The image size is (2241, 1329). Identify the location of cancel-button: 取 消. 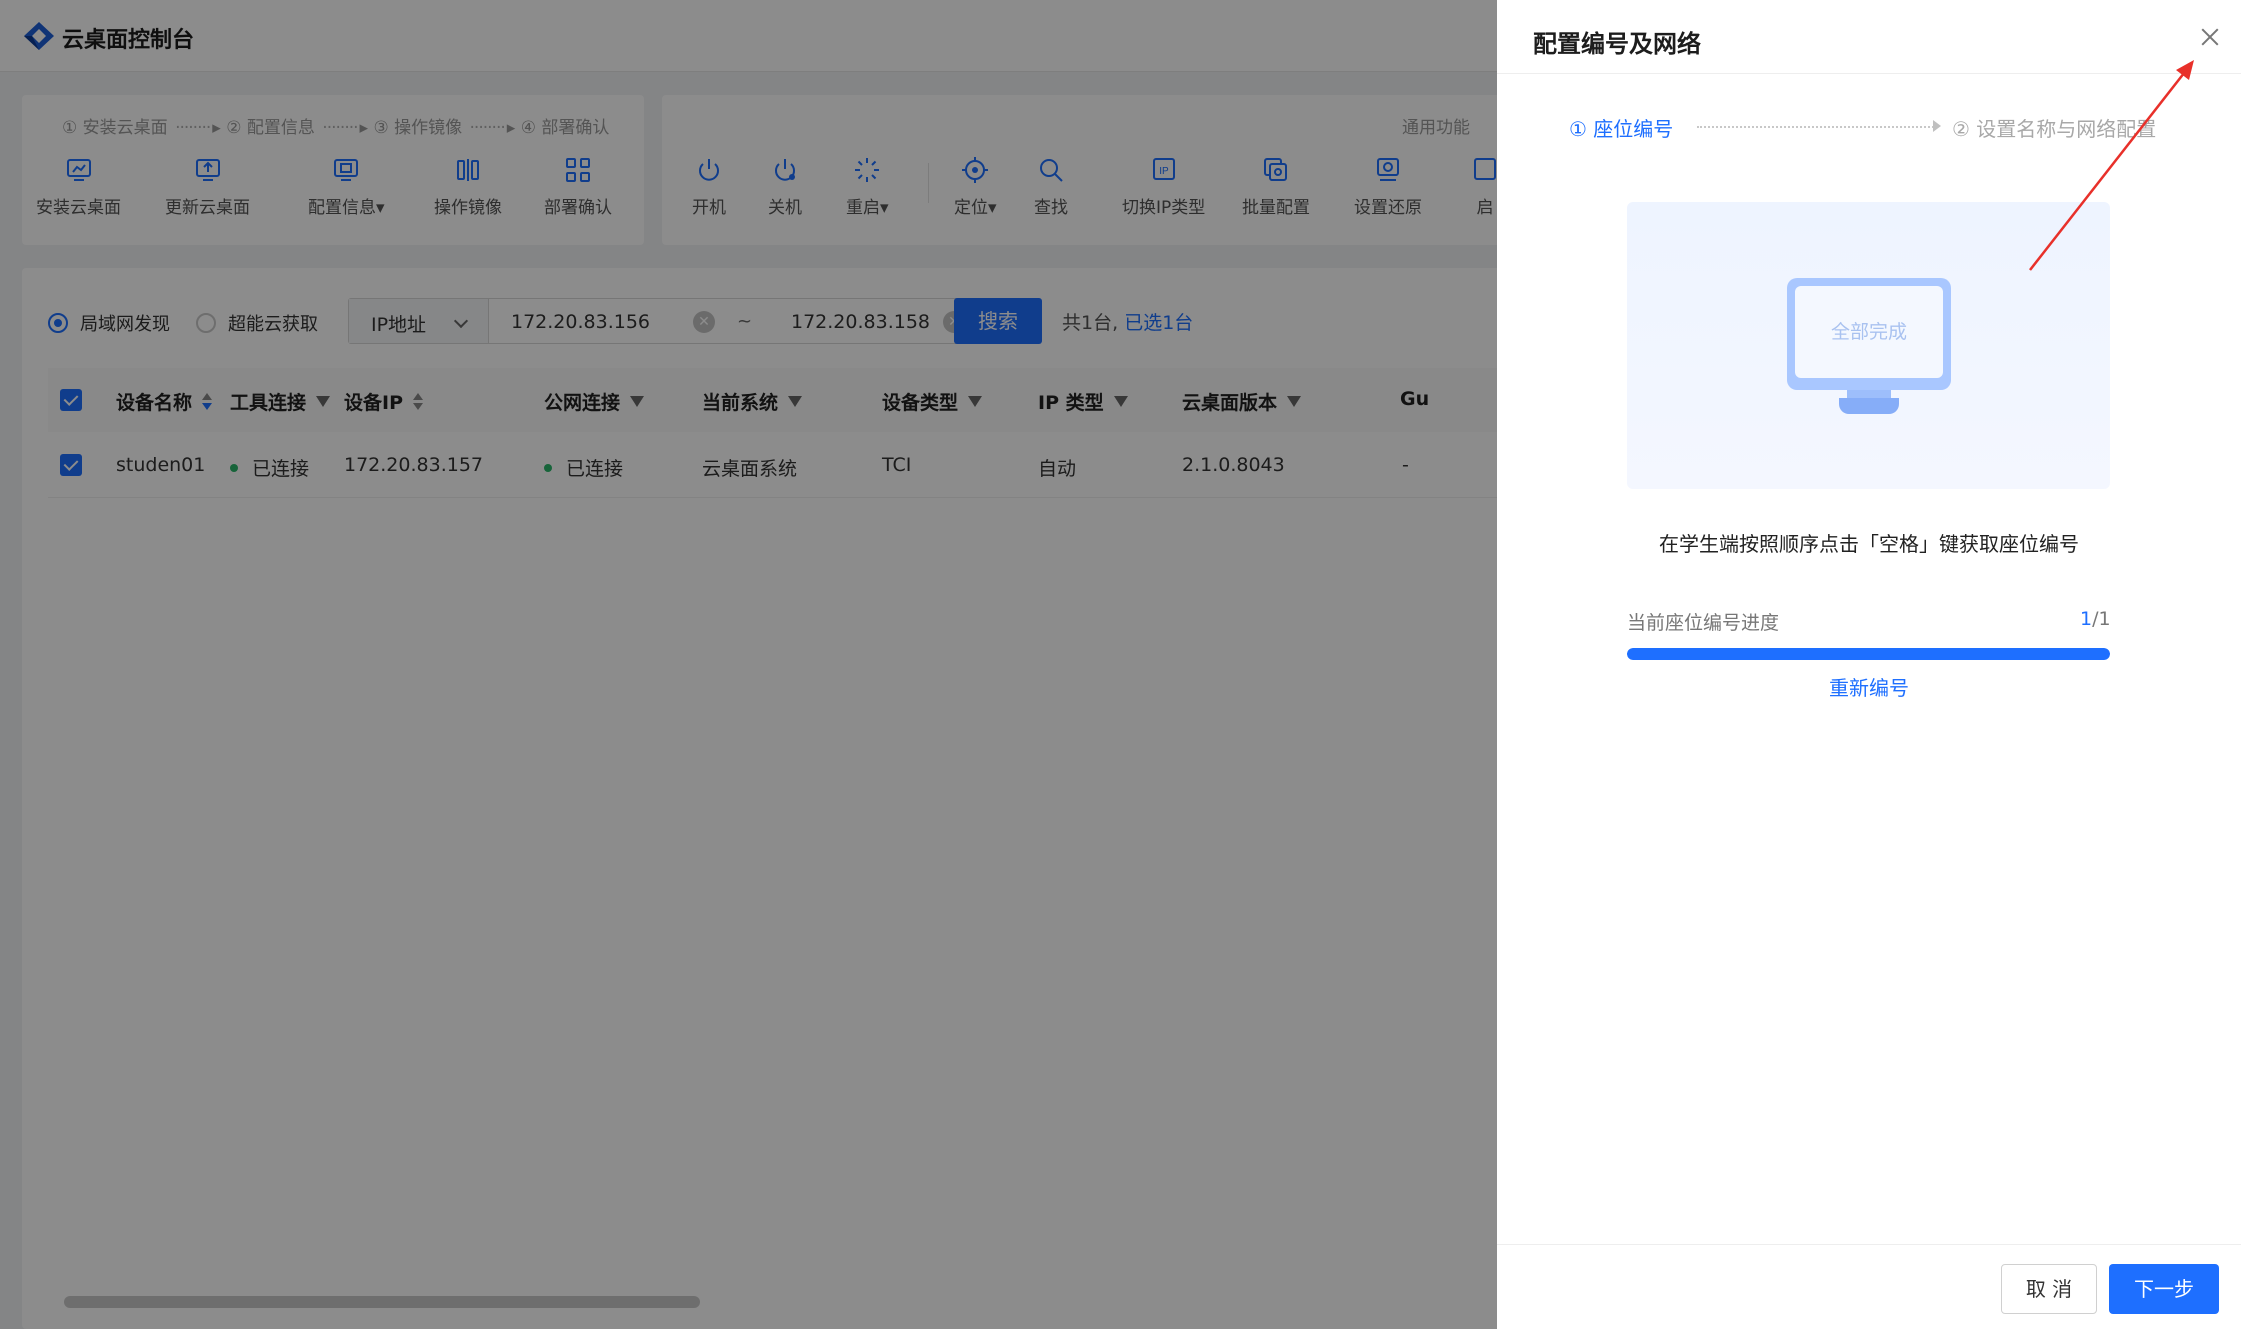
(2049, 1289).